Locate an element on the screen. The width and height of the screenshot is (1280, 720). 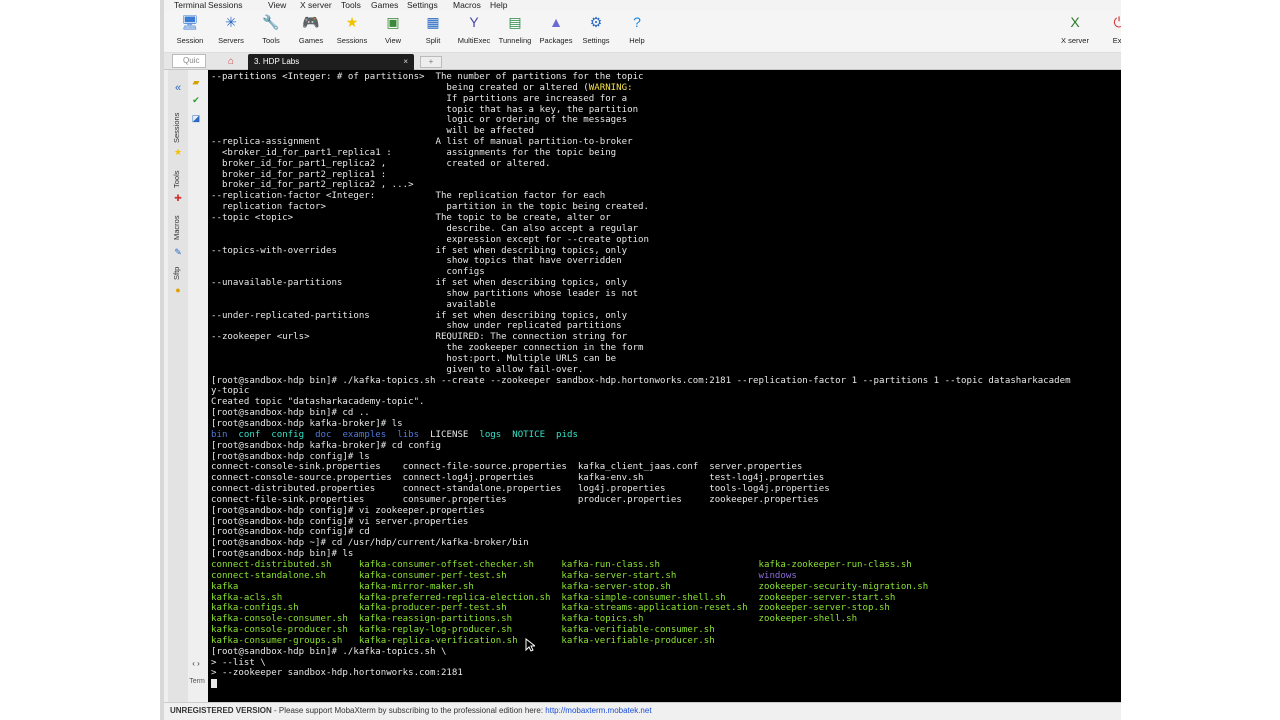
quick-connect-input: Quic is located at coordinates (189, 61).